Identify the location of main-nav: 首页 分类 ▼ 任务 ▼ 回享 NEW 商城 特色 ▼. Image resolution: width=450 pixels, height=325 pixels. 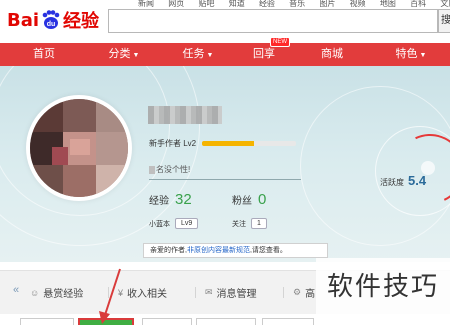
(225, 51).